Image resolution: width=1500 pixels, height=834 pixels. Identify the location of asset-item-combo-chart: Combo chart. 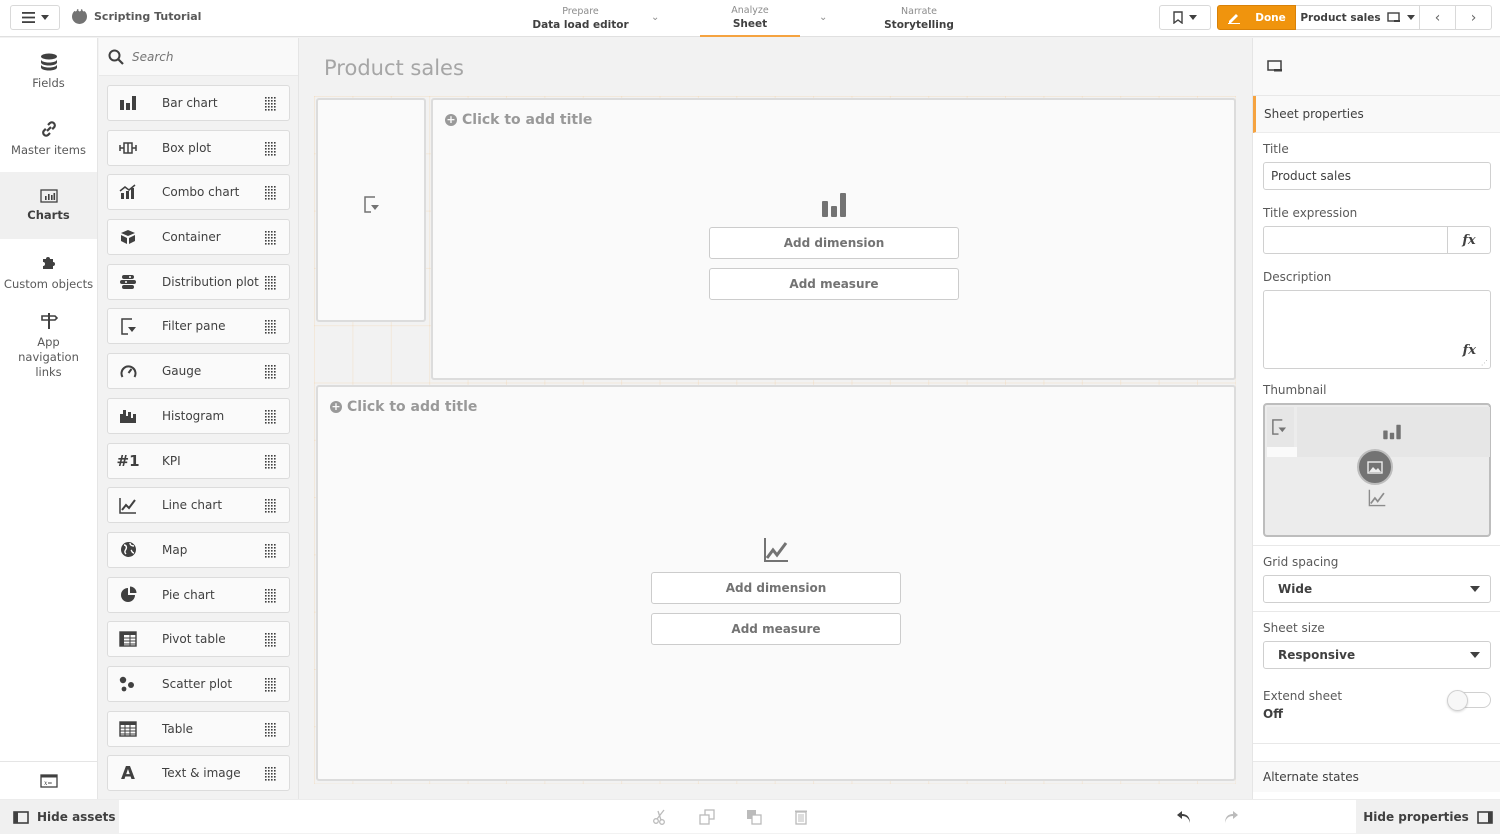
(198, 192).